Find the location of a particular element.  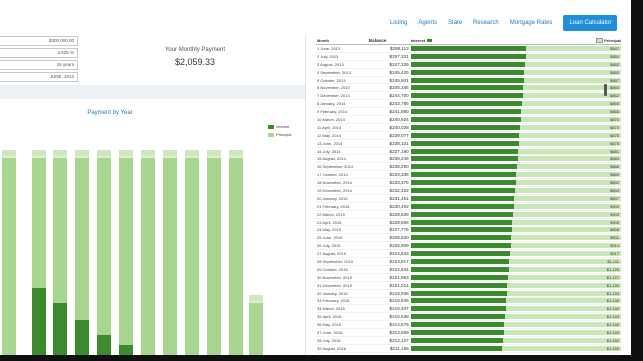

monthly-payment-value: $2,059.33 is located at coordinates (195, 62).